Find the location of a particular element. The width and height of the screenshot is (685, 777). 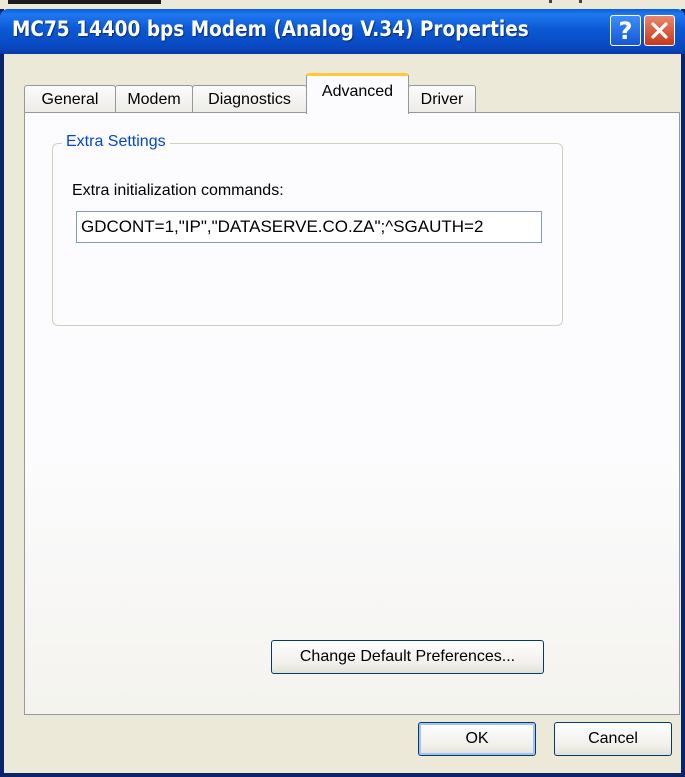

help-icon: ? is located at coordinates (625, 30).